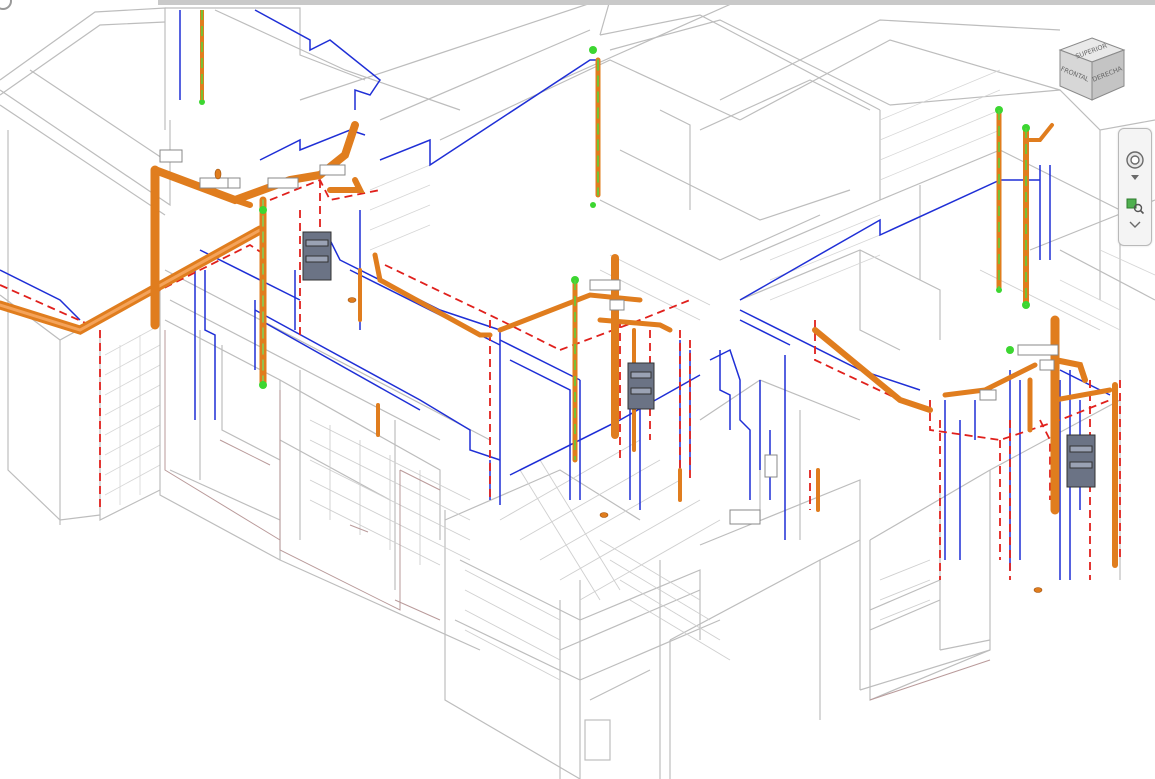  Describe the element at coordinates (1135, 187) in the screenshot. I see `navigation-bar` at that location.